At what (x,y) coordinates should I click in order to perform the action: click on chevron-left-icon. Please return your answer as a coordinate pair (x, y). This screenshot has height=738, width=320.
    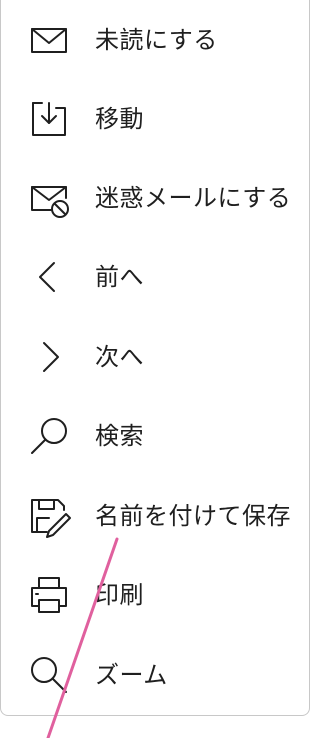
    Looking at the image, I should click on (49, 277).